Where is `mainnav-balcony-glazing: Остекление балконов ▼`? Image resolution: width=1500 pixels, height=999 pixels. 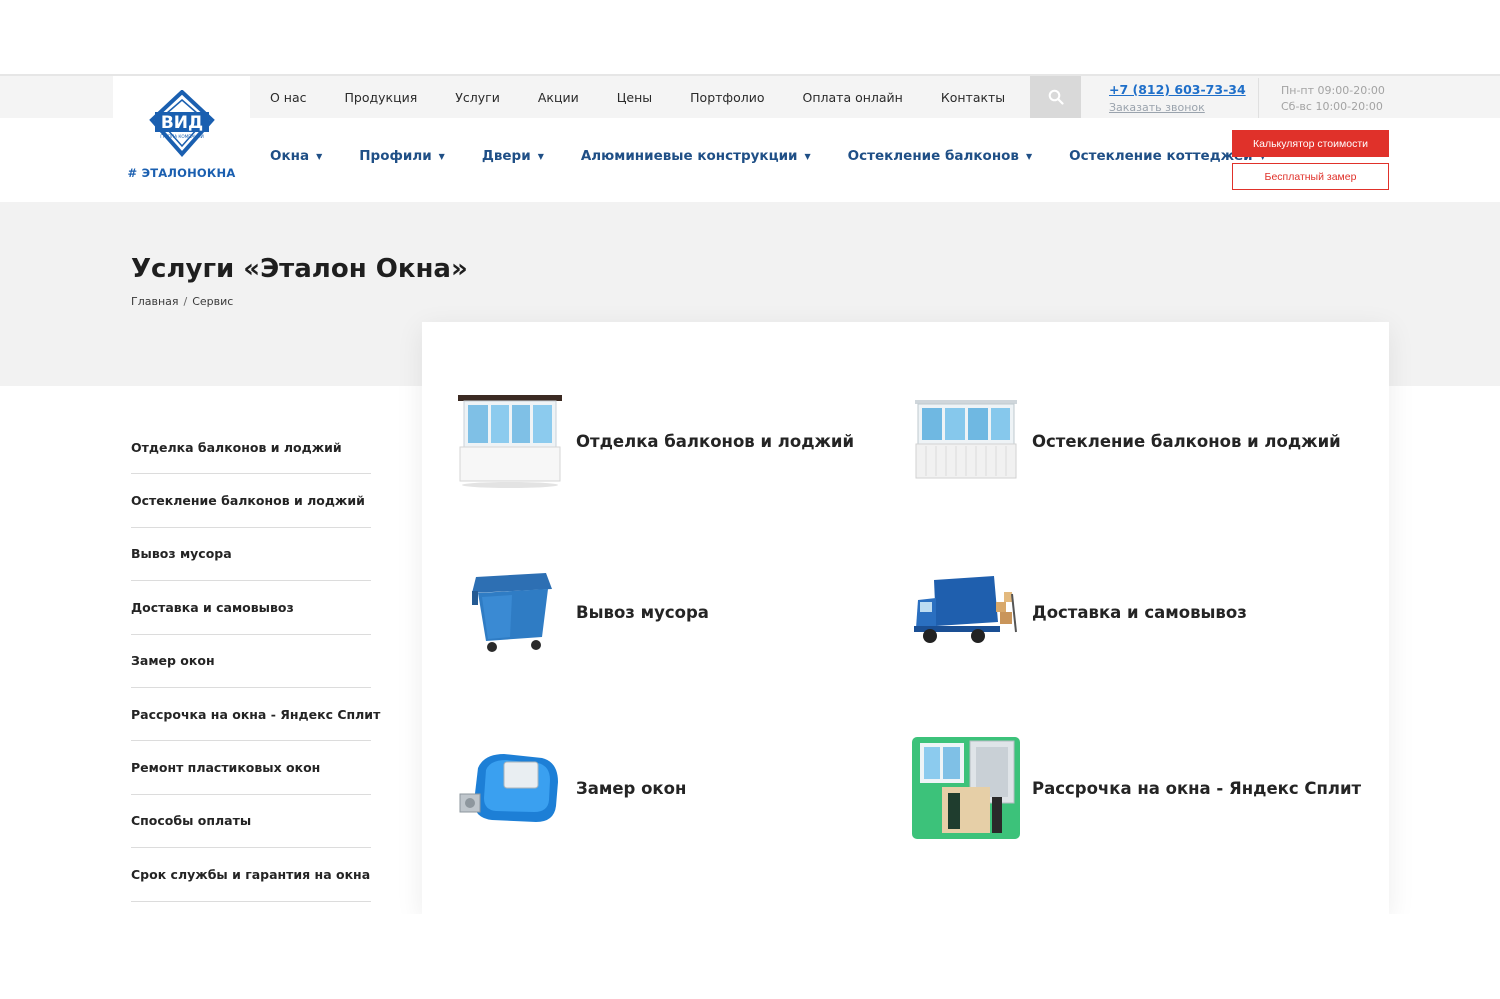 mainnav-balcony-glazing: Остекление балконов ▼ is located at coordinates (940, 156).